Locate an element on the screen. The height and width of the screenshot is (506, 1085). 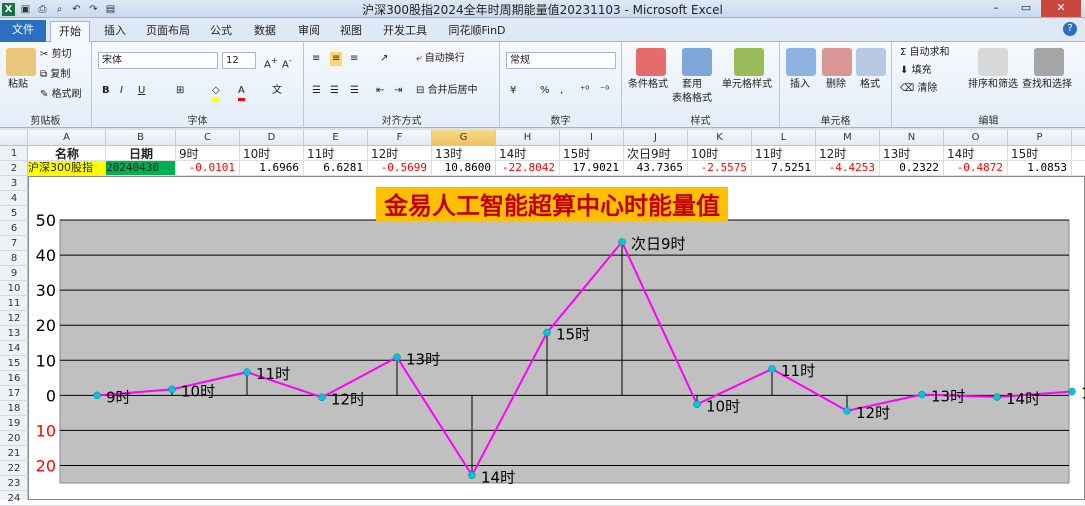
column-header-a: A is located at coordinates (67, 138).